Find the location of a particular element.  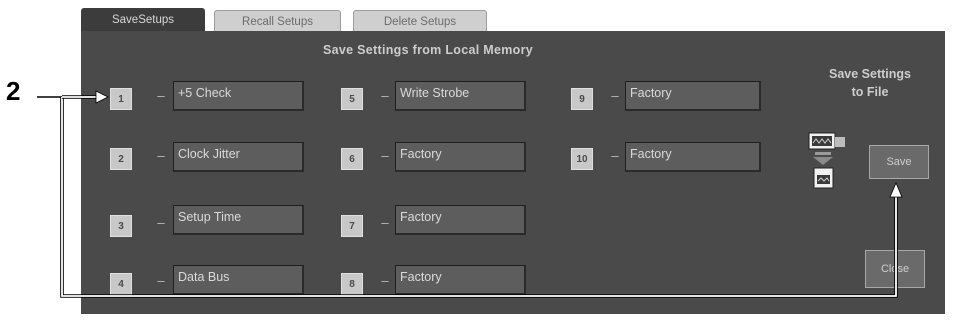

slot-1-number: 1 is located at coordinates (121, 99).